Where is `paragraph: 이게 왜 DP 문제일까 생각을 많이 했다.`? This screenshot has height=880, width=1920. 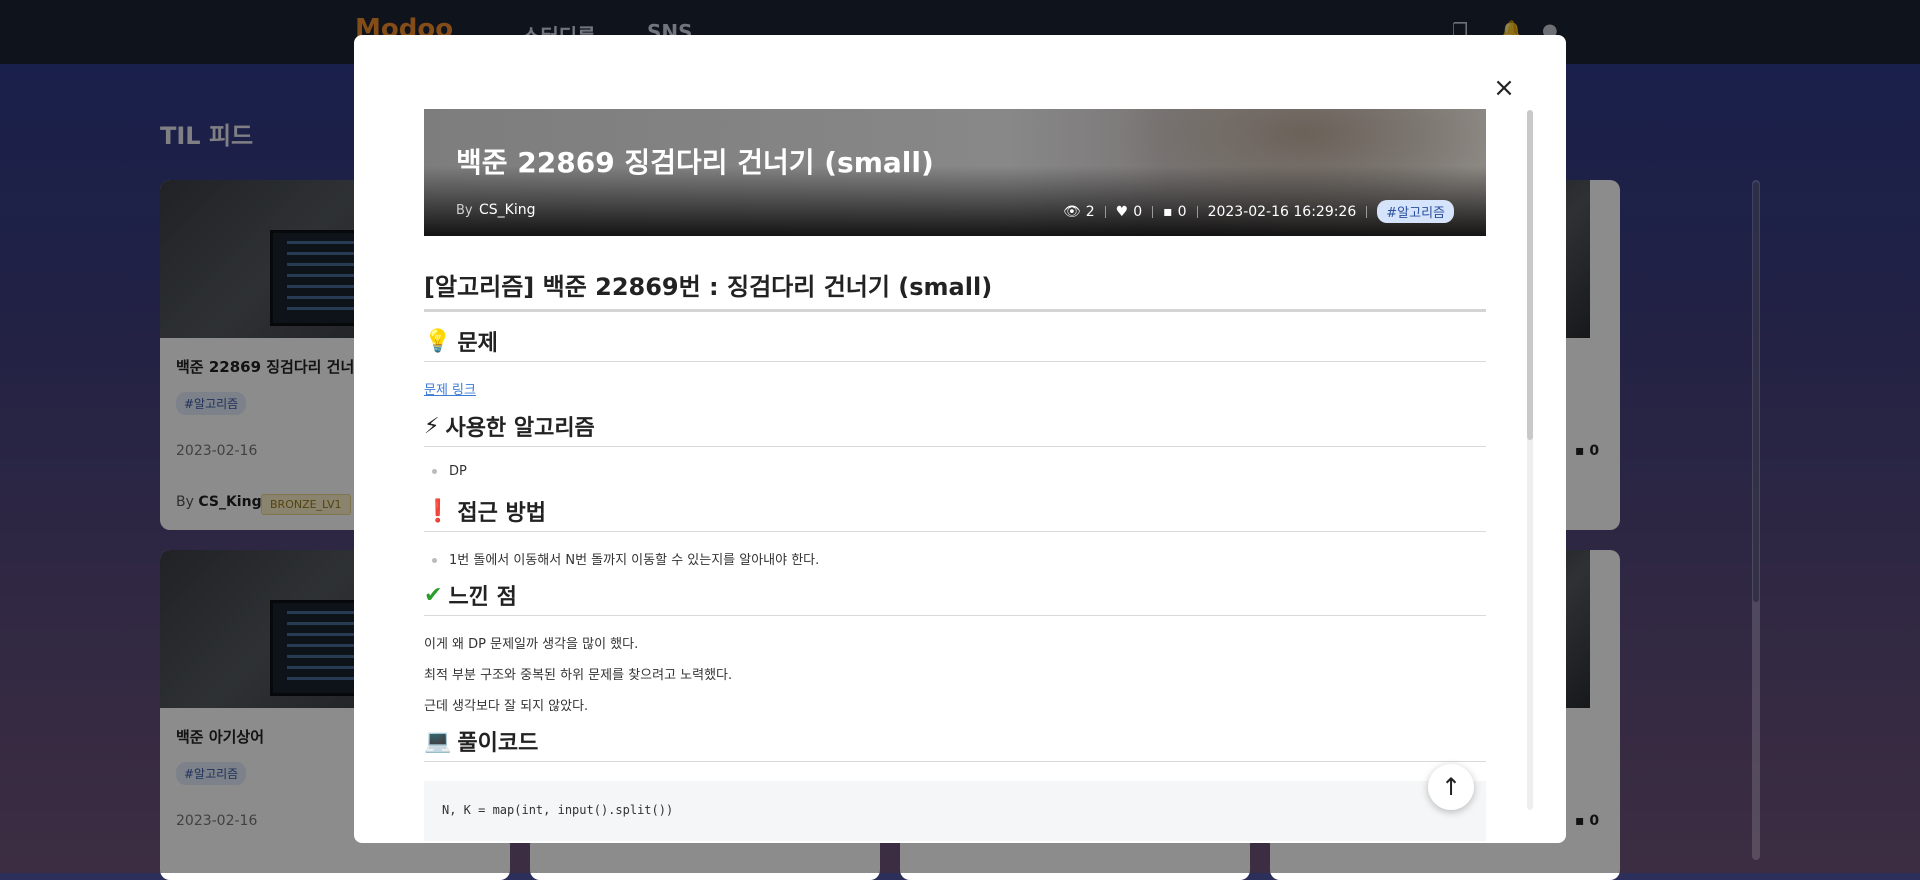
paragraph: 이게 왜 DP 문제일까 생각을 많이 했다. is located at coordinates (531, 644).